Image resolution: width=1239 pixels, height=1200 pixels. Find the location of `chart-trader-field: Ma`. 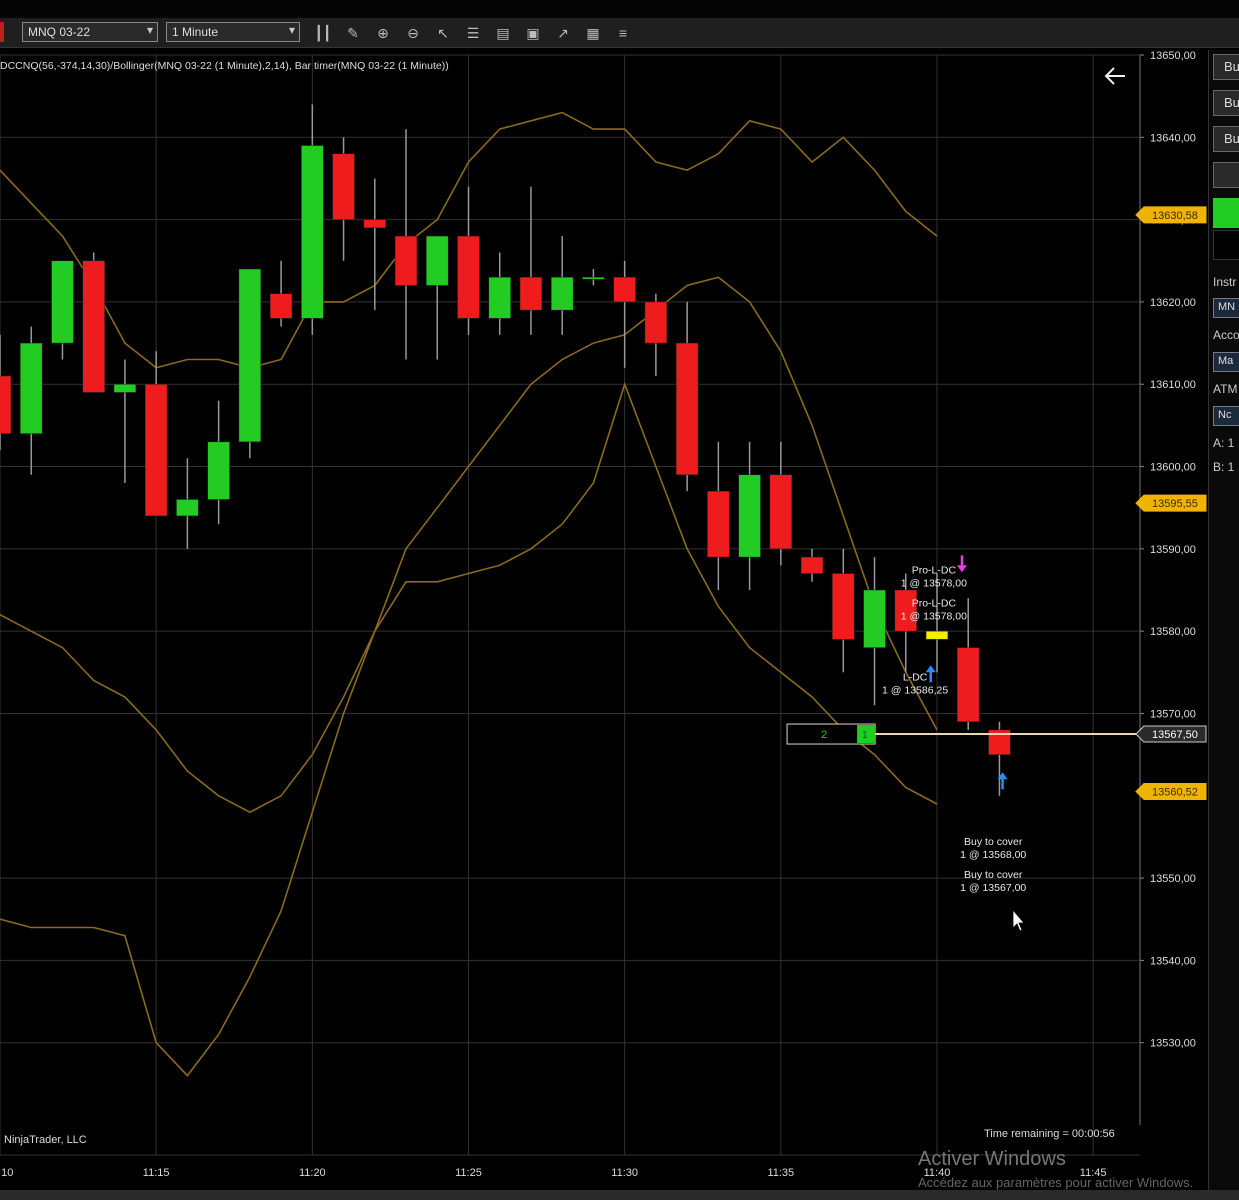

chart-trader-field: Ma is located at coordinates (1226, 362).